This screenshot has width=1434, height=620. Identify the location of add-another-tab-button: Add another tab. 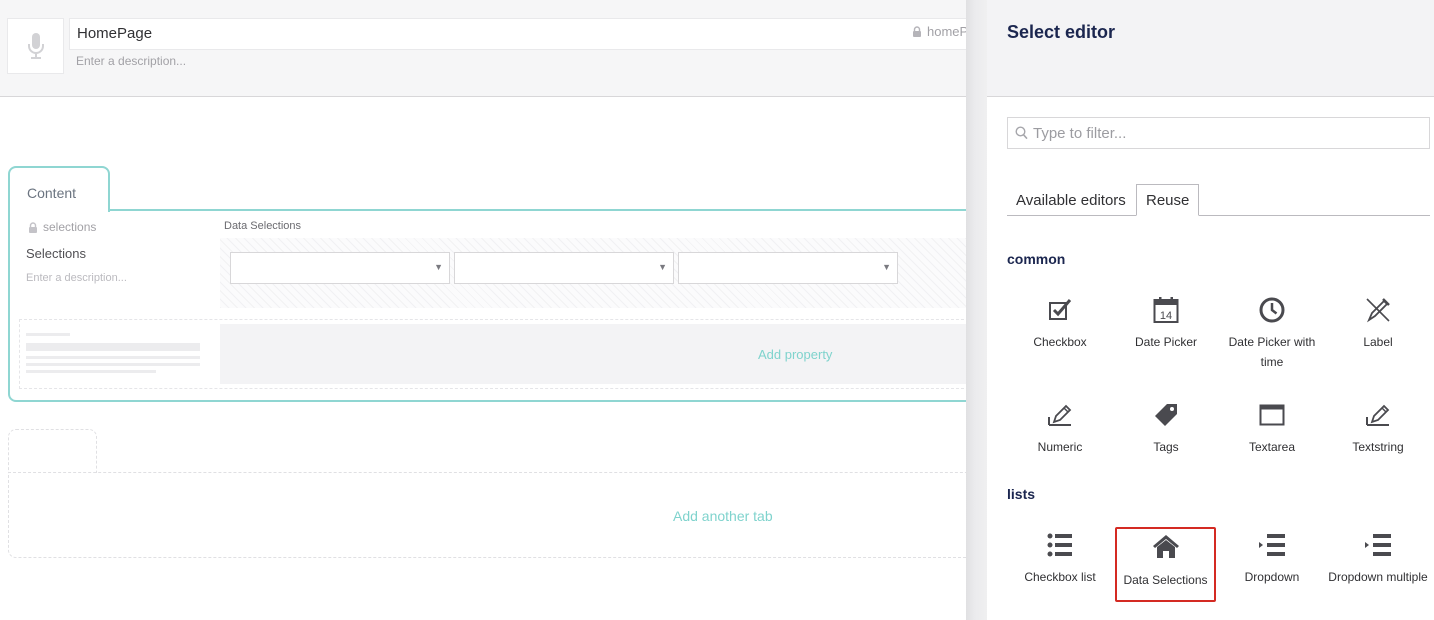
(723, 516).